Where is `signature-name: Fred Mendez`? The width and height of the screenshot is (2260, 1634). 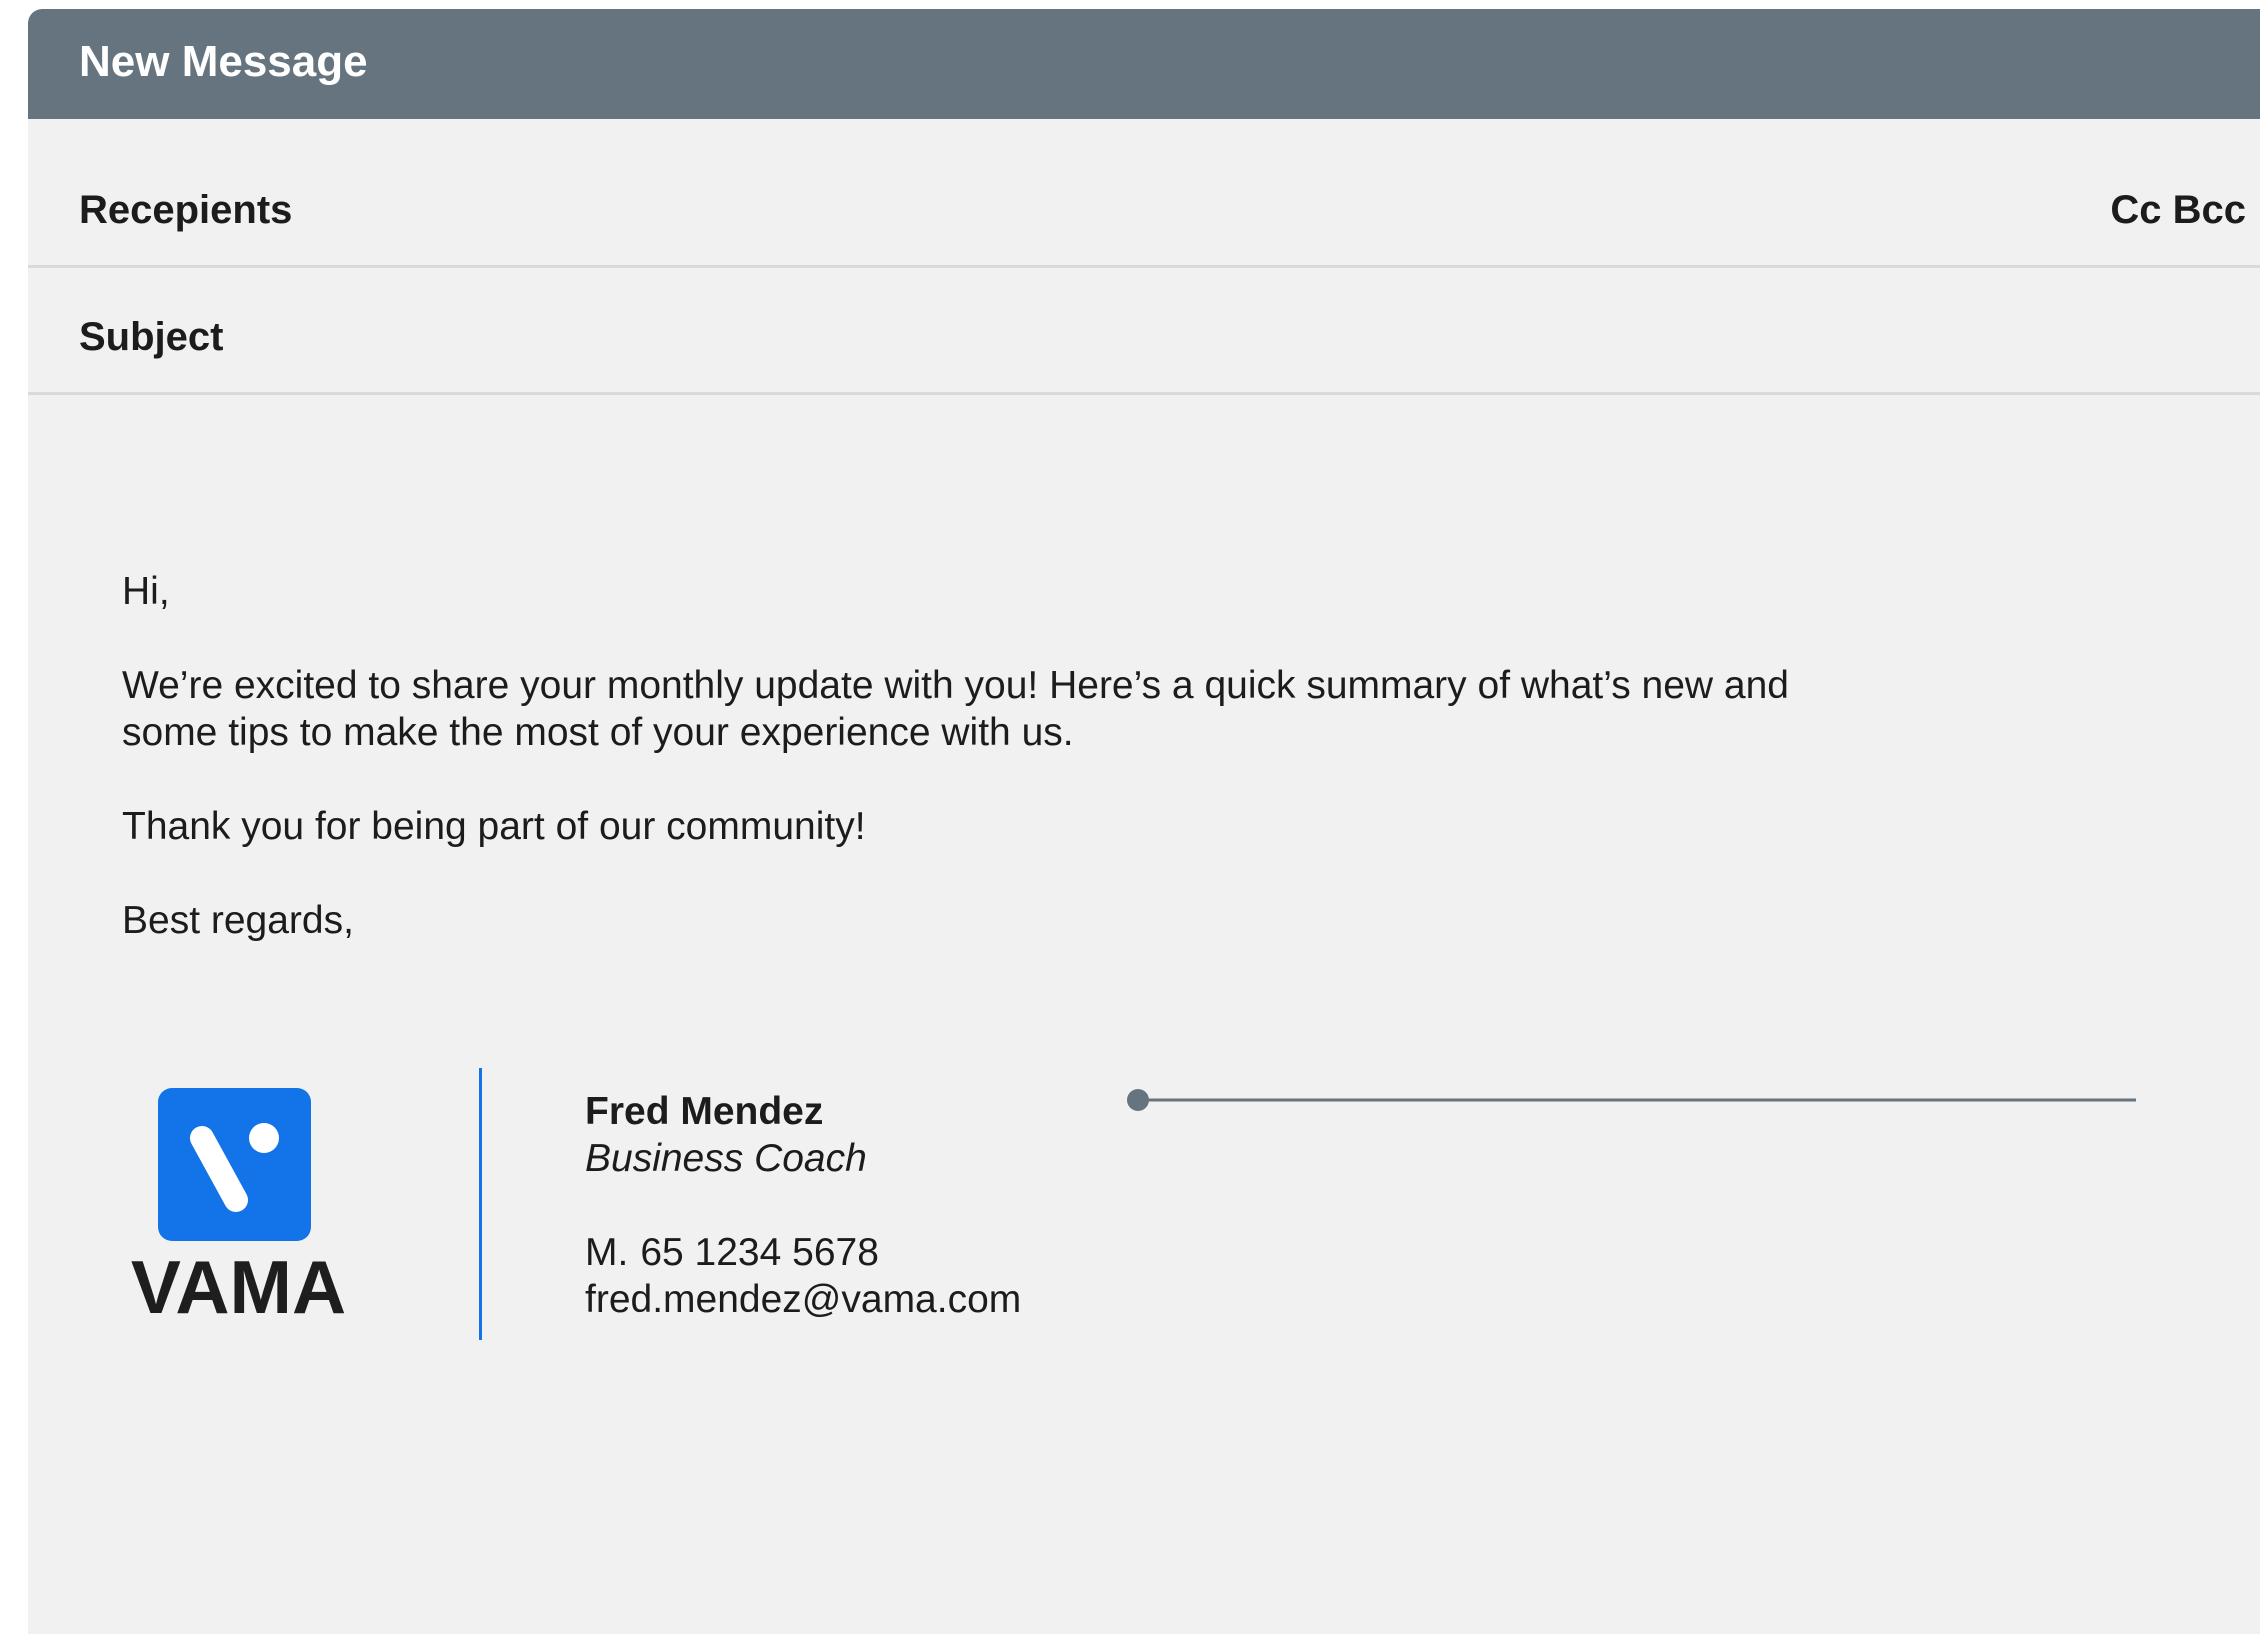 signature-name: Fred Mendez is located at coordinates (704, 1111).